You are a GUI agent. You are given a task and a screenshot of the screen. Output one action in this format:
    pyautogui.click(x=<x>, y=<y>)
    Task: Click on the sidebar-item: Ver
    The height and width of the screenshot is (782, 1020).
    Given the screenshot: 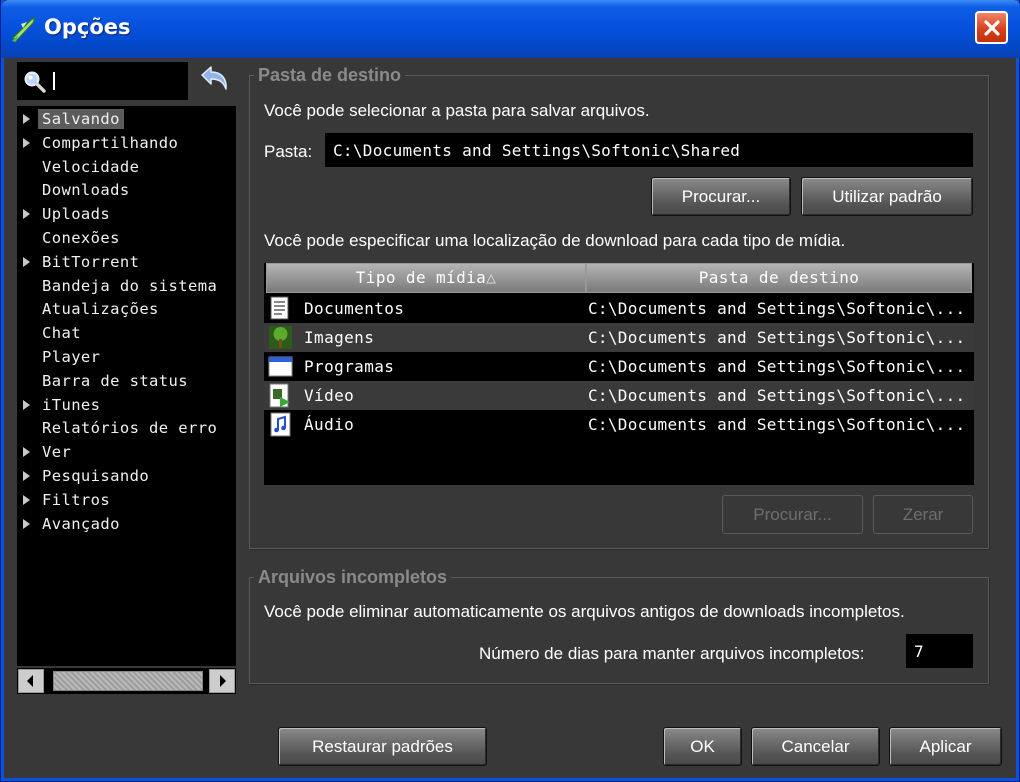 What is the action you would take?
    pyautogui.click(x=126, y=452)
    